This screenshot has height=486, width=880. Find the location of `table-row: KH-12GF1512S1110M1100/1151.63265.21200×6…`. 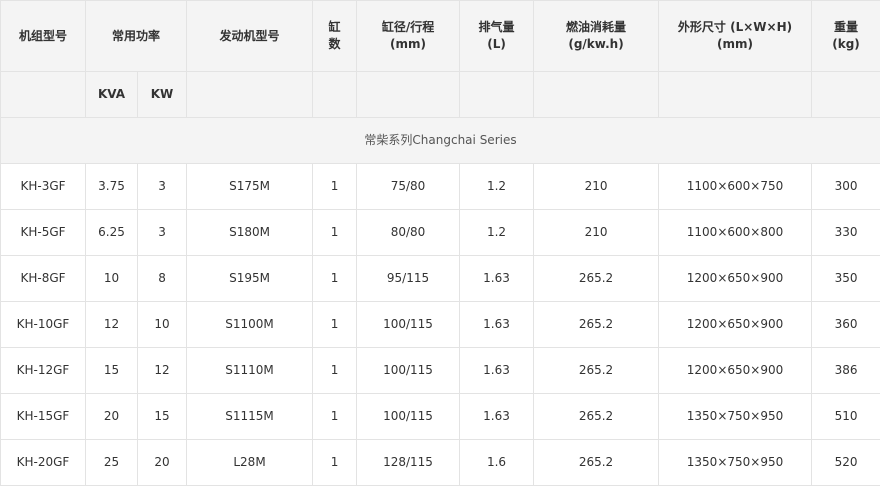

table-row: KH-12GF1512S1110M1100/1151.63265.21200×6… is located at coordinates (440, 371).